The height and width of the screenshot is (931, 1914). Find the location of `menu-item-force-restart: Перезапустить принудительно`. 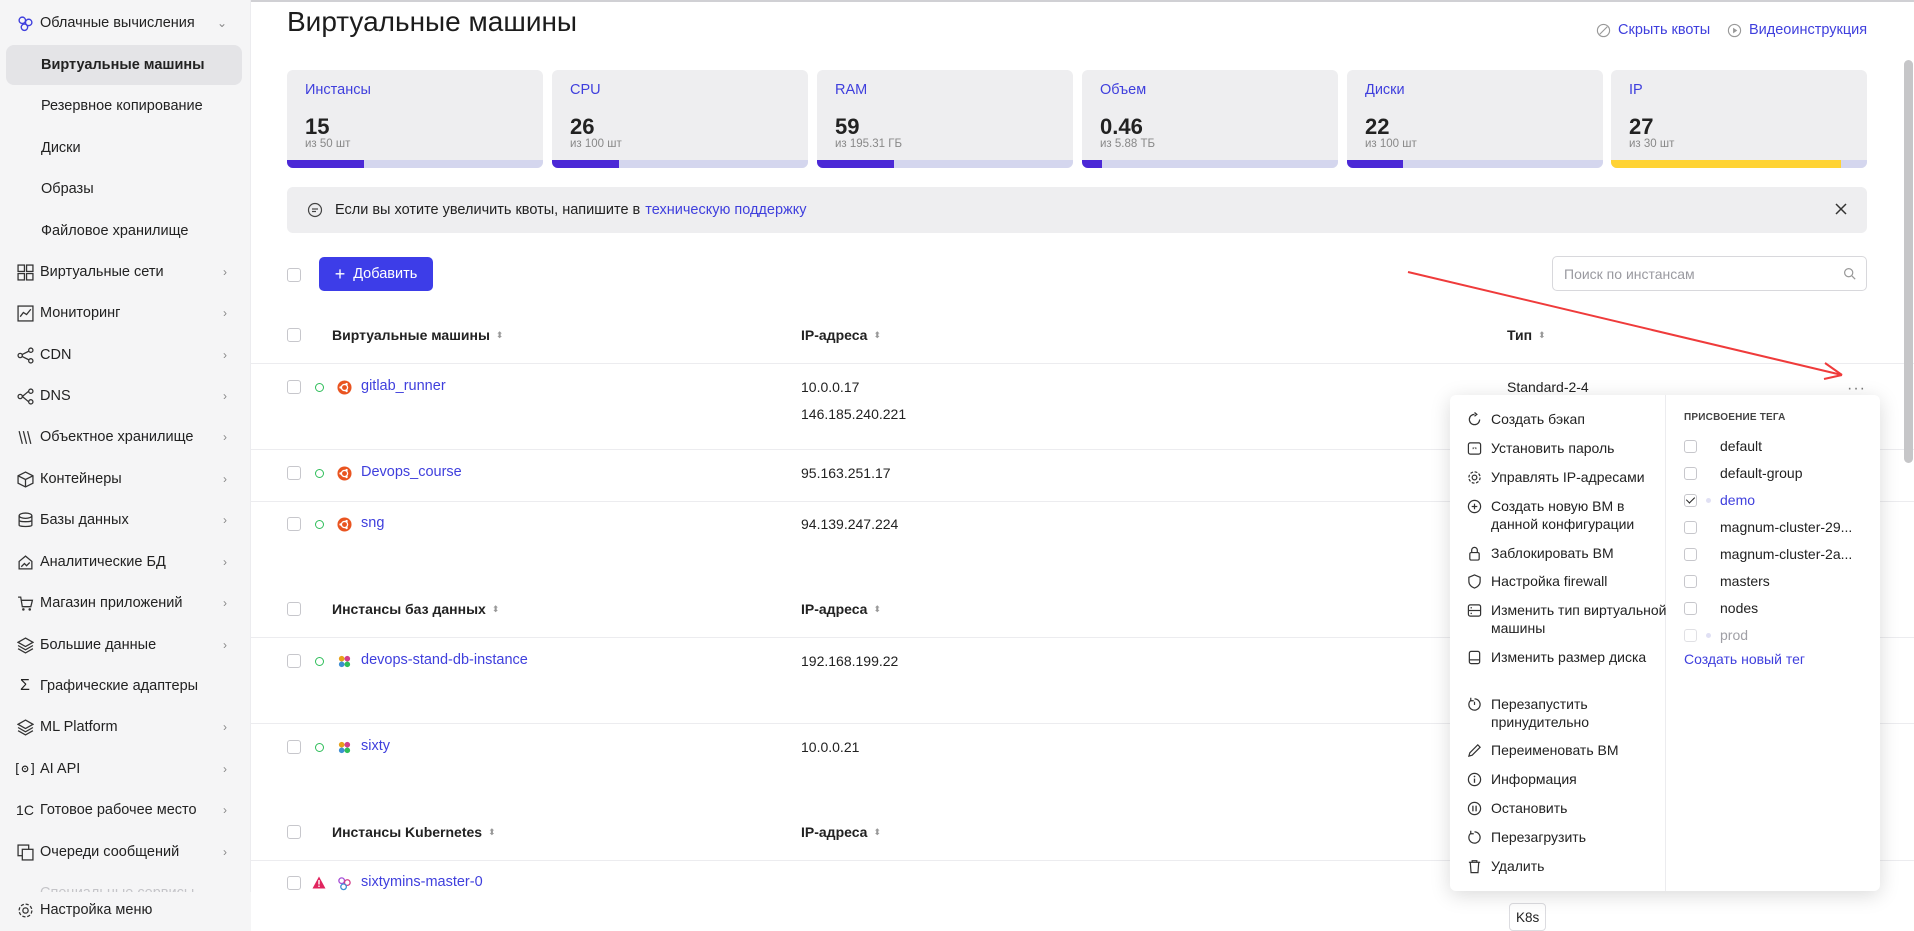

menu-item-force-restart: Перезапустить принудительно is located at coordinates (1569, 713).